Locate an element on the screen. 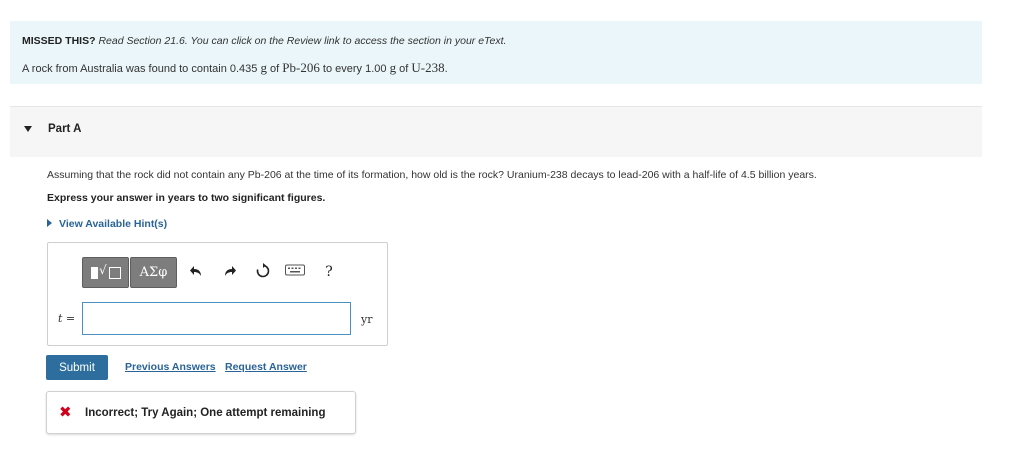 This screenshot has height=462, width=1024. u-isotope: U-238 is located at coordinates (428, 67).